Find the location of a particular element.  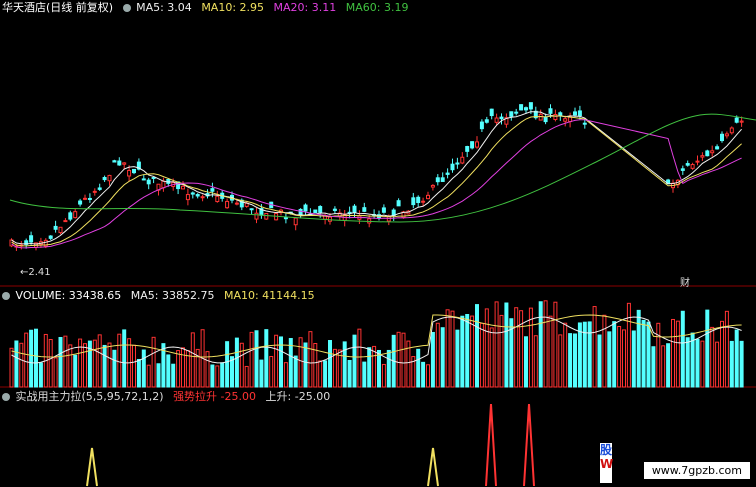

trend-label: 强势拉升 -25.00 is located at coordinates (215, 396).